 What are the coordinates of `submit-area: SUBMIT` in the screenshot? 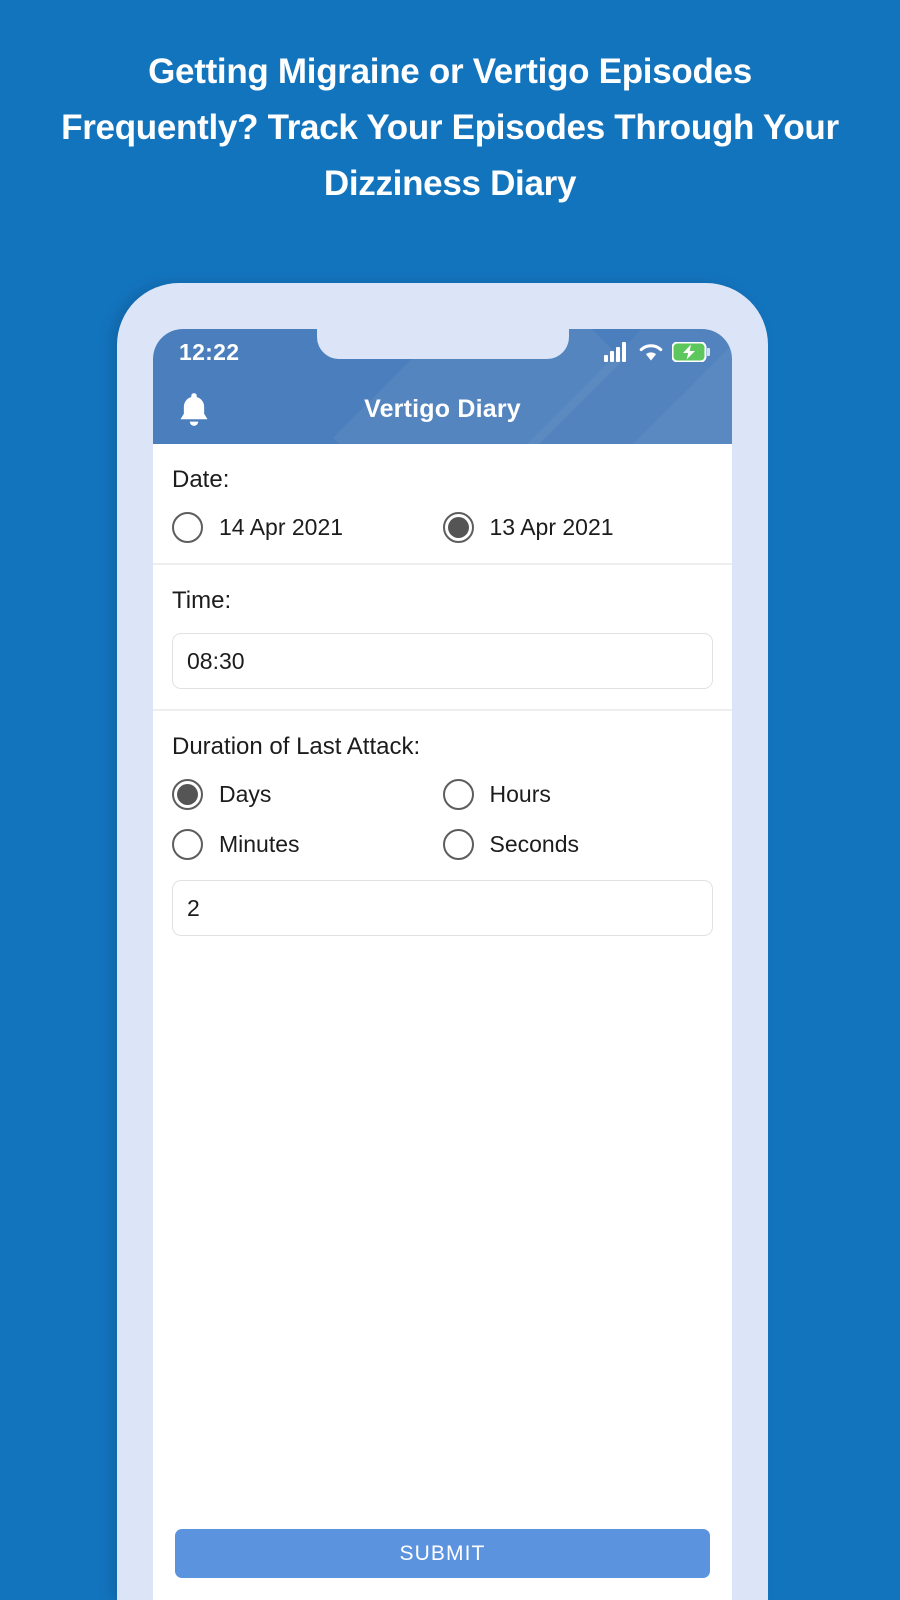 It's located at (442, 1553).